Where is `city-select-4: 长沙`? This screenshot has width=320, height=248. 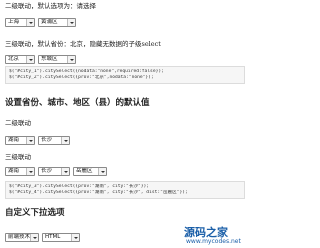
city-select-4: 长沙 is located at coordinates (54, 171).